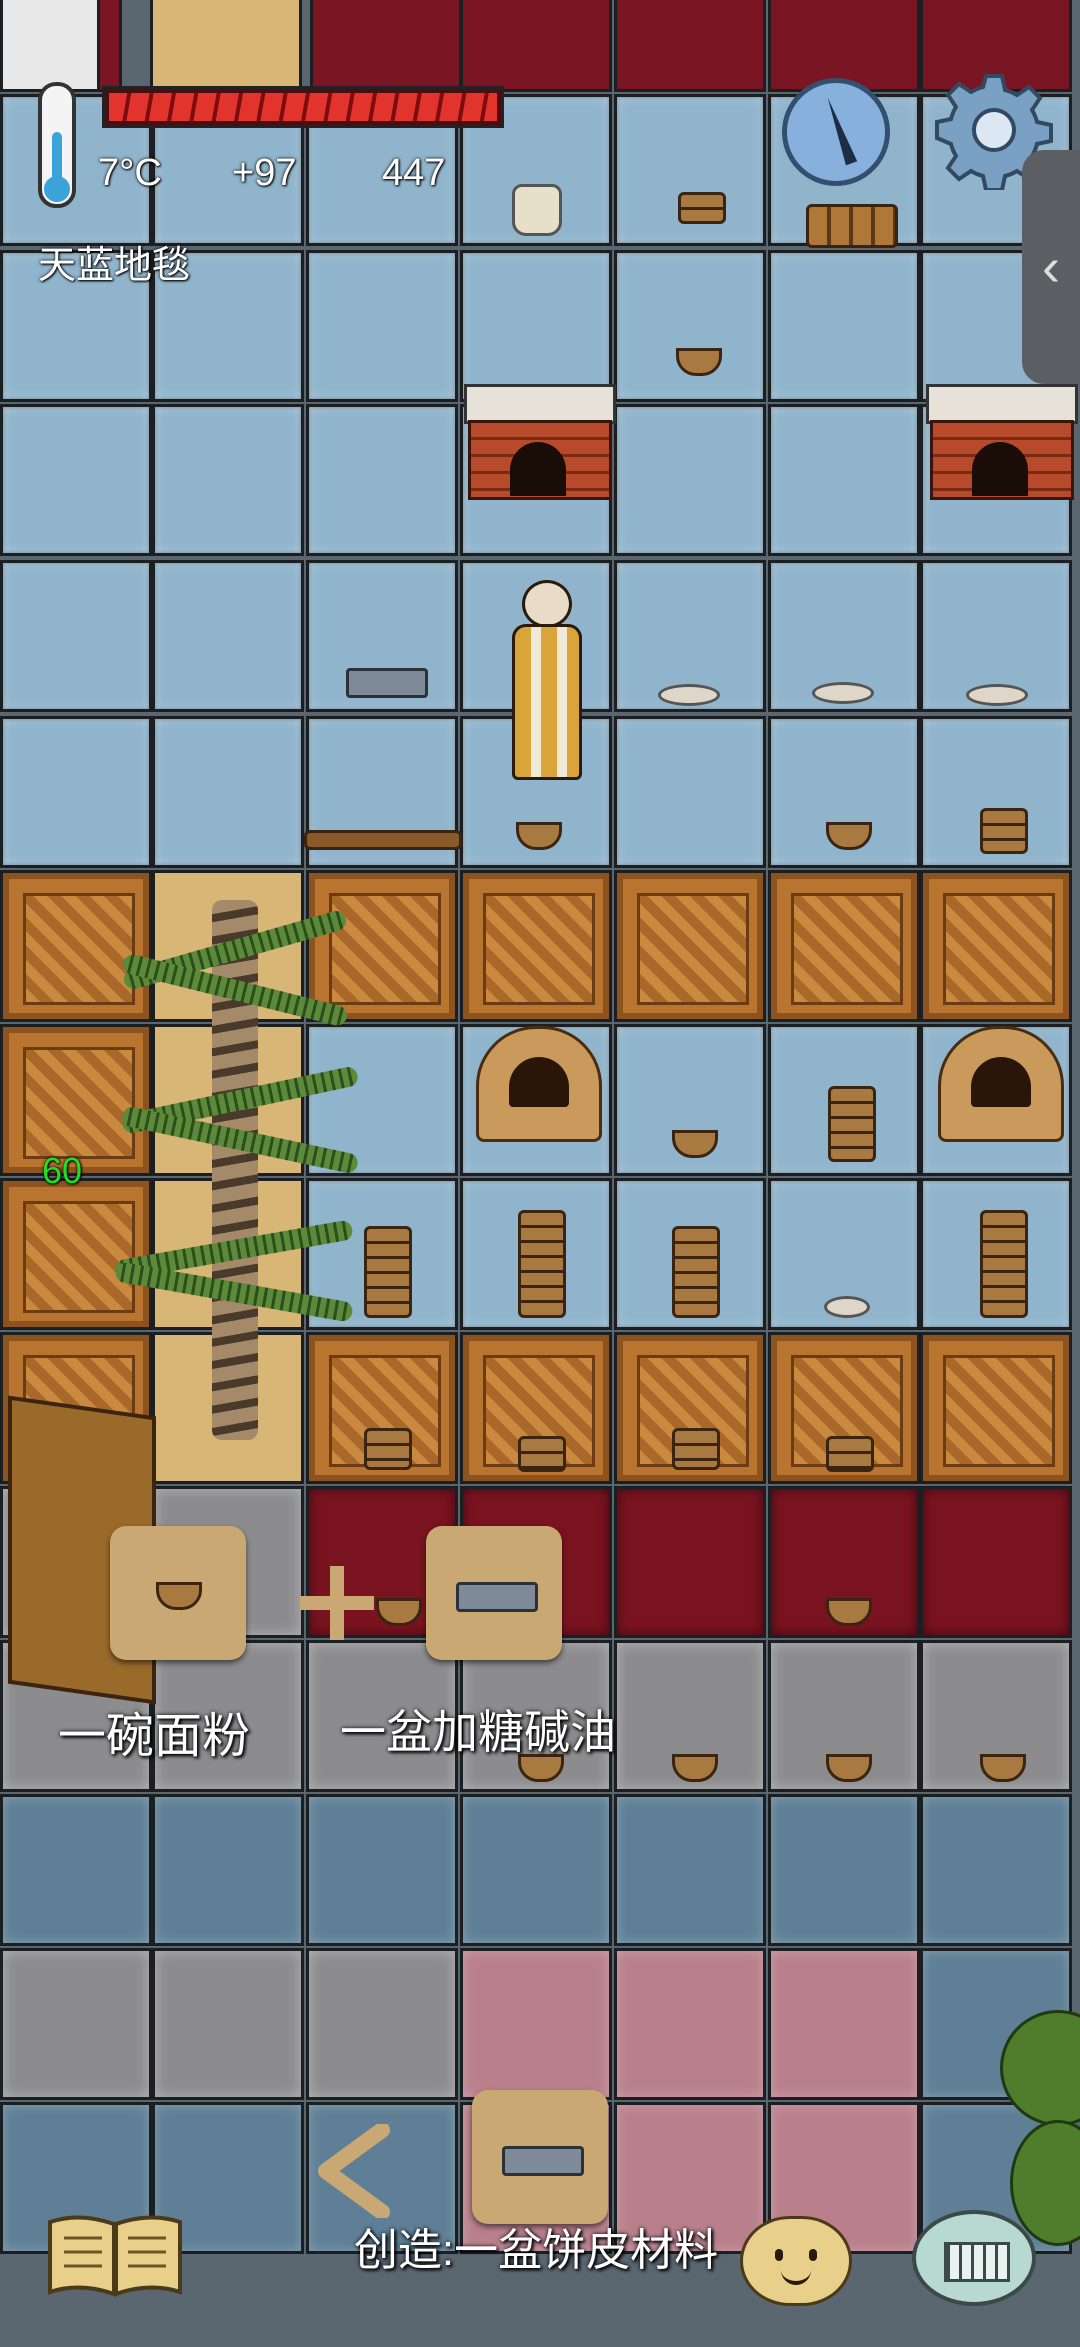 The height and width of the screenshot is (2347, 1080). What do you see at coordinates (115, 2254) in the screenshot?
I see `open-book-icon` at bounding box center [115, 2254].